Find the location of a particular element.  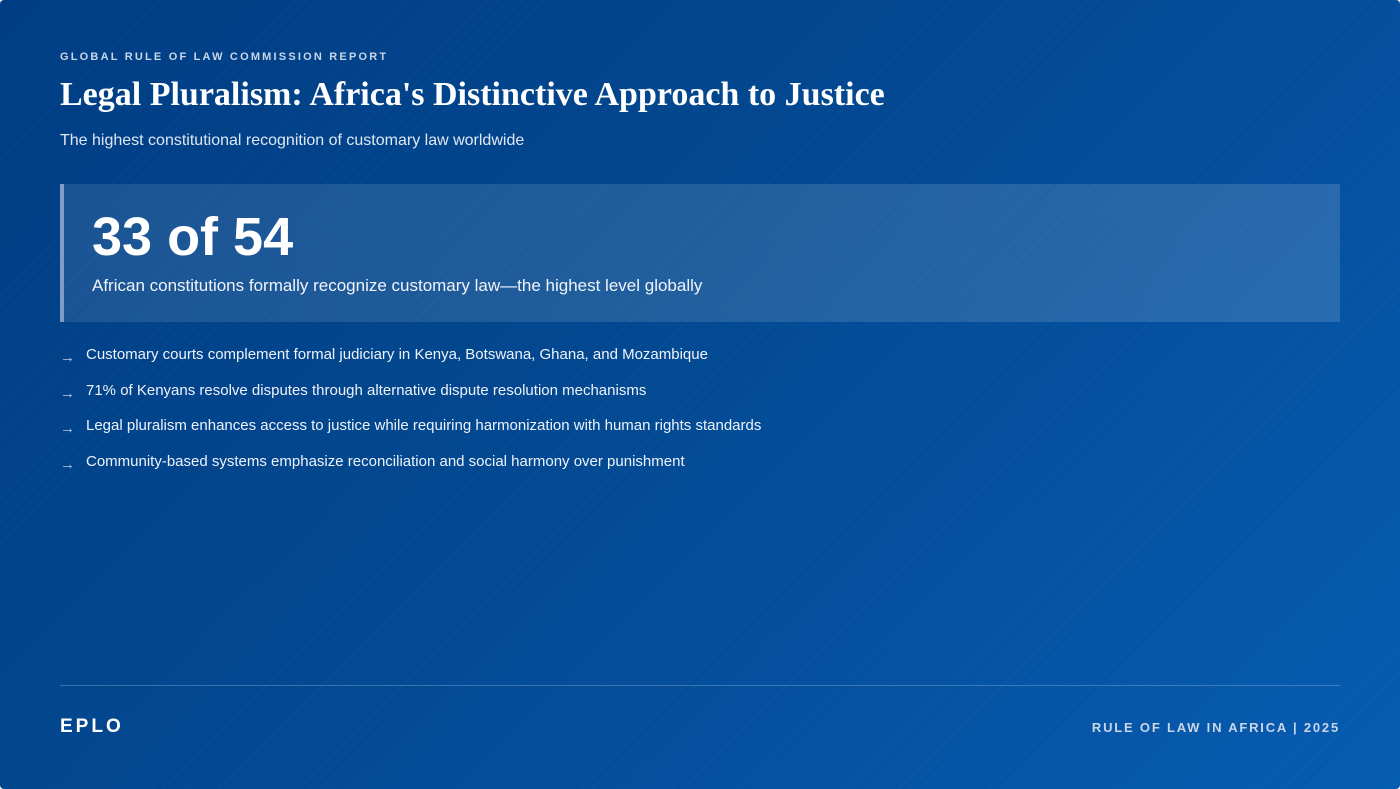

footer-caption: RULE OF LAW IN AFRICA | 2025 is located at coordinates (1215, 727).